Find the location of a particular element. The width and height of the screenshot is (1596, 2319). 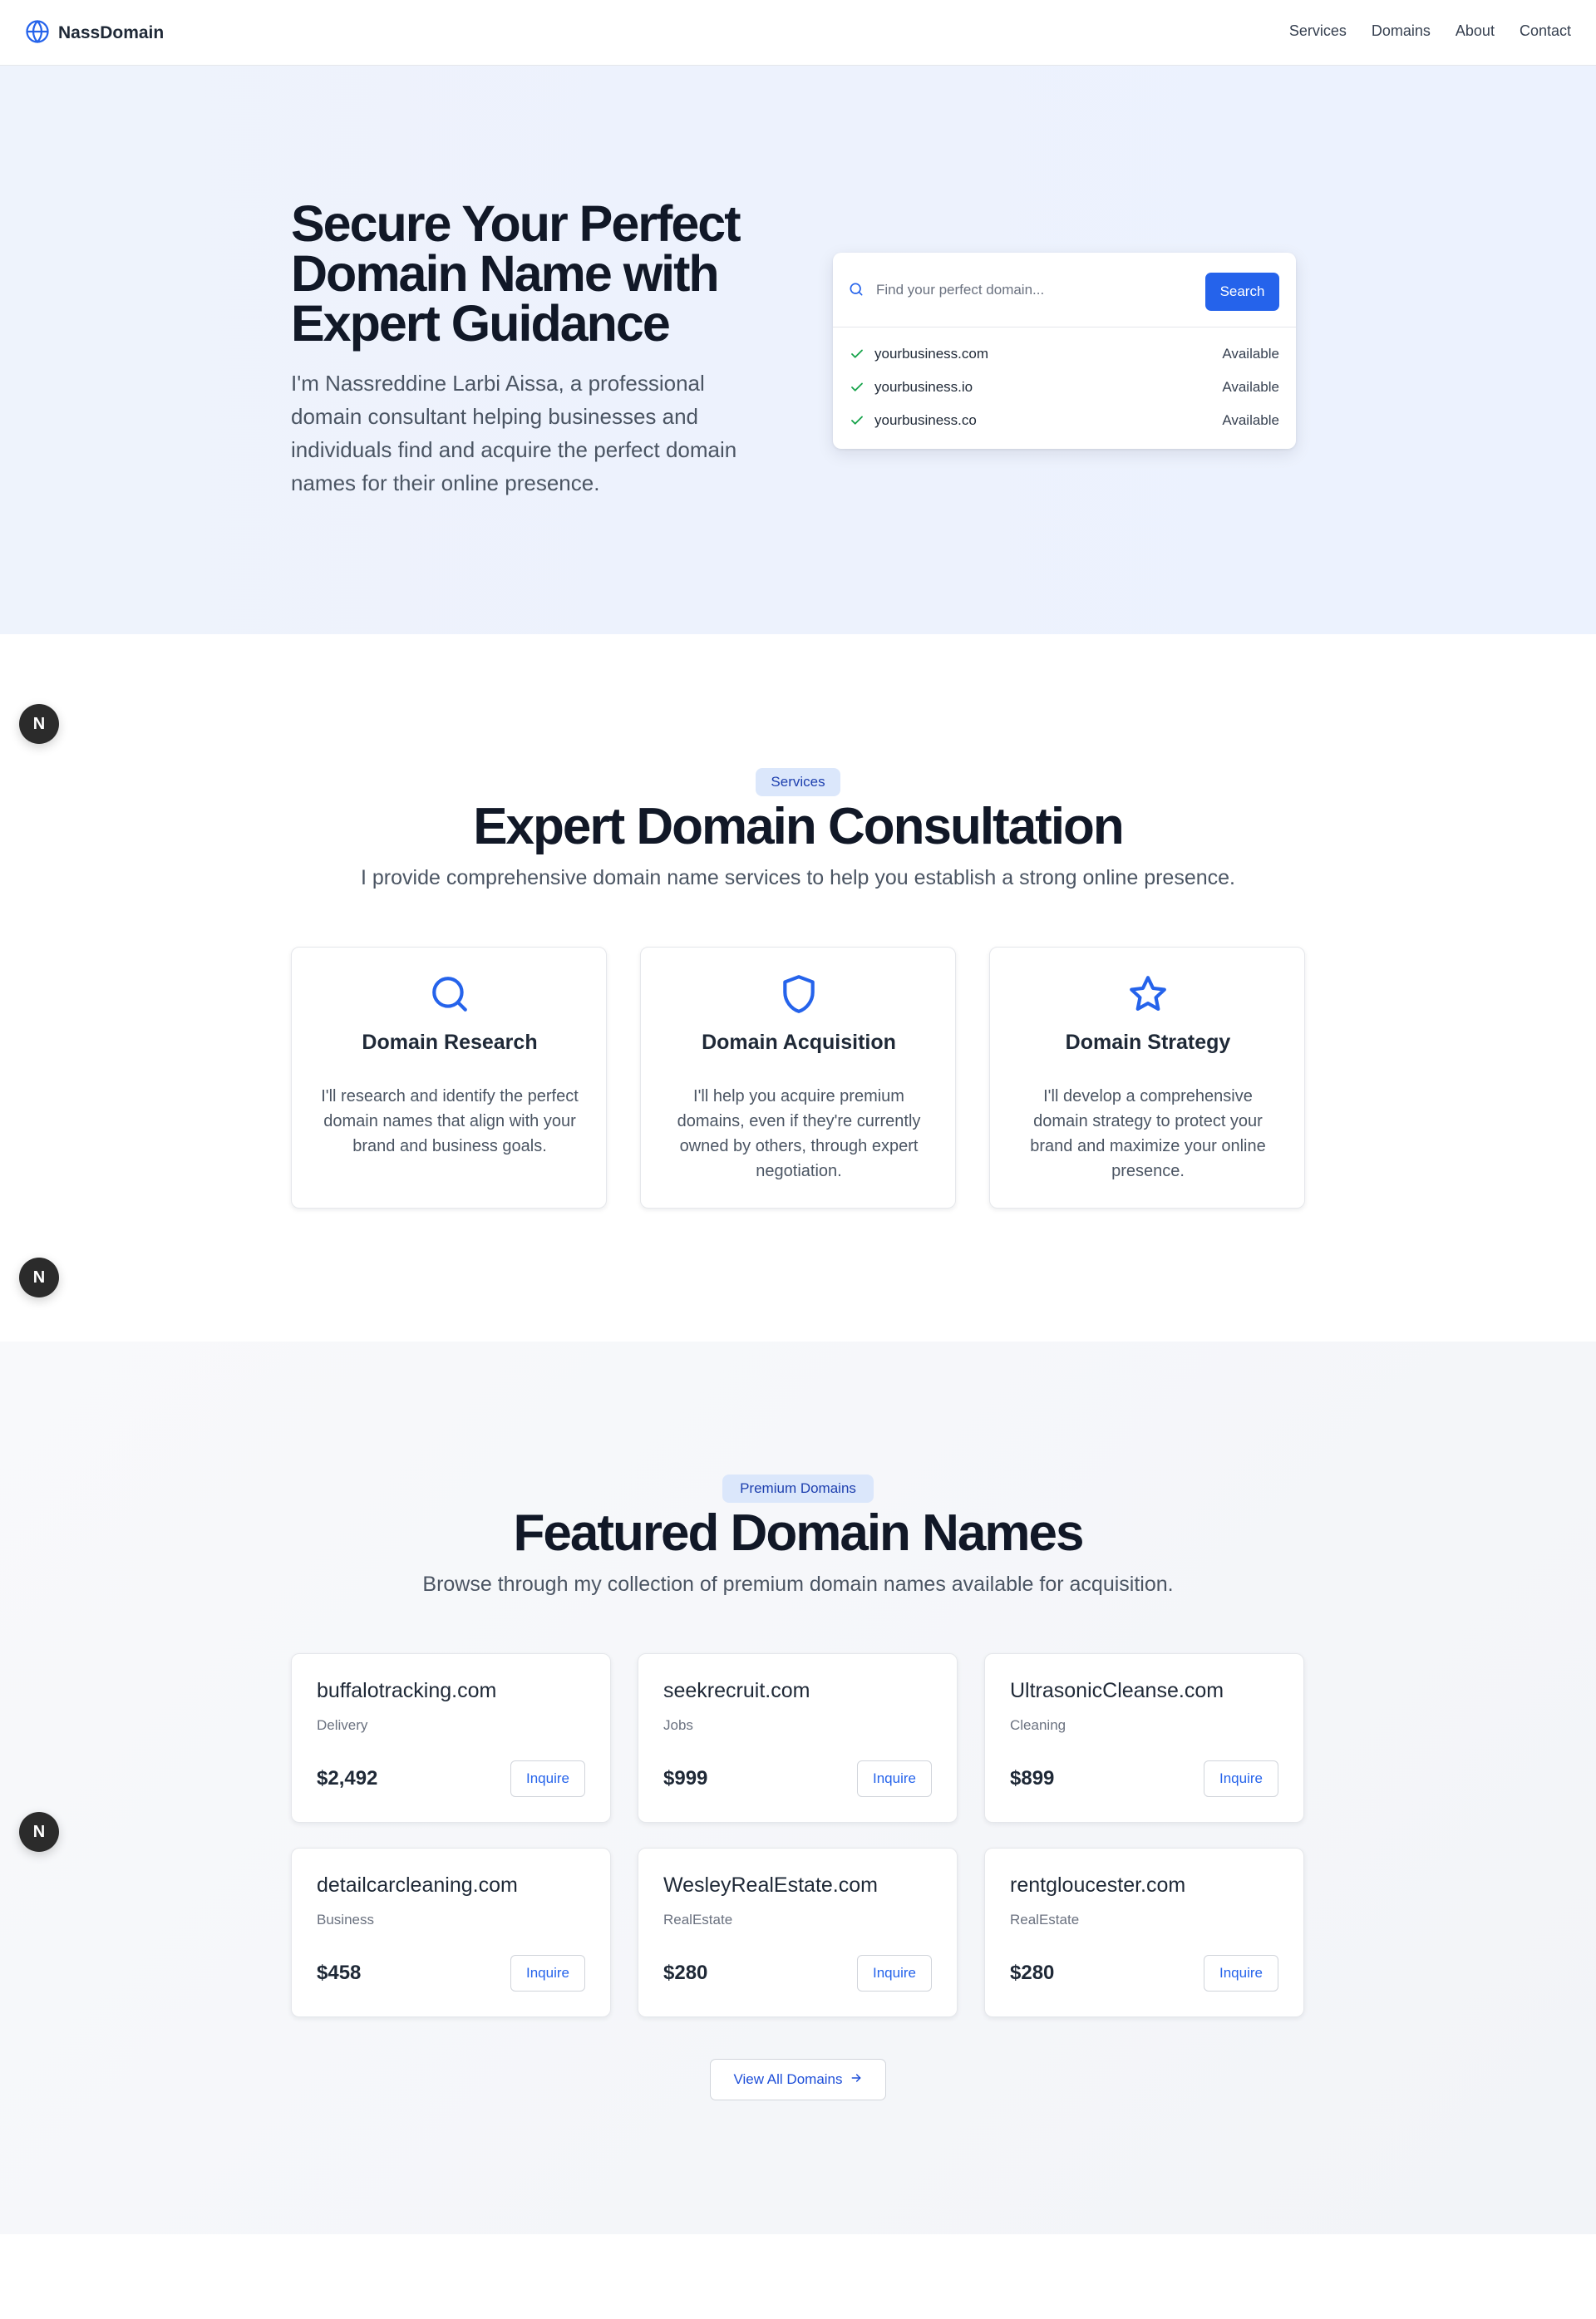

domain-category: Cleaning is located at coordinates (1038, 1725).